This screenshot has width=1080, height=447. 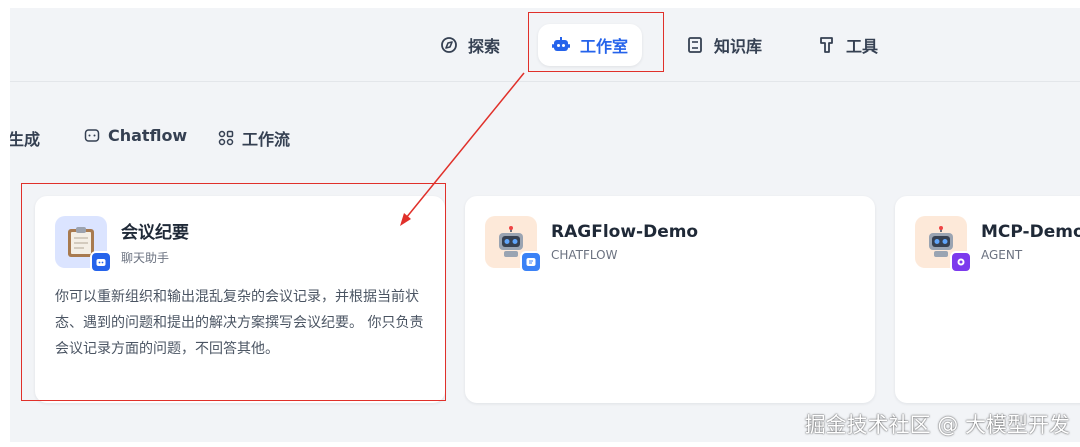 What do you see at coordinates (462, 149) in the screenshot?
I see `annotation-arrow` at bounding box center [462, 149].